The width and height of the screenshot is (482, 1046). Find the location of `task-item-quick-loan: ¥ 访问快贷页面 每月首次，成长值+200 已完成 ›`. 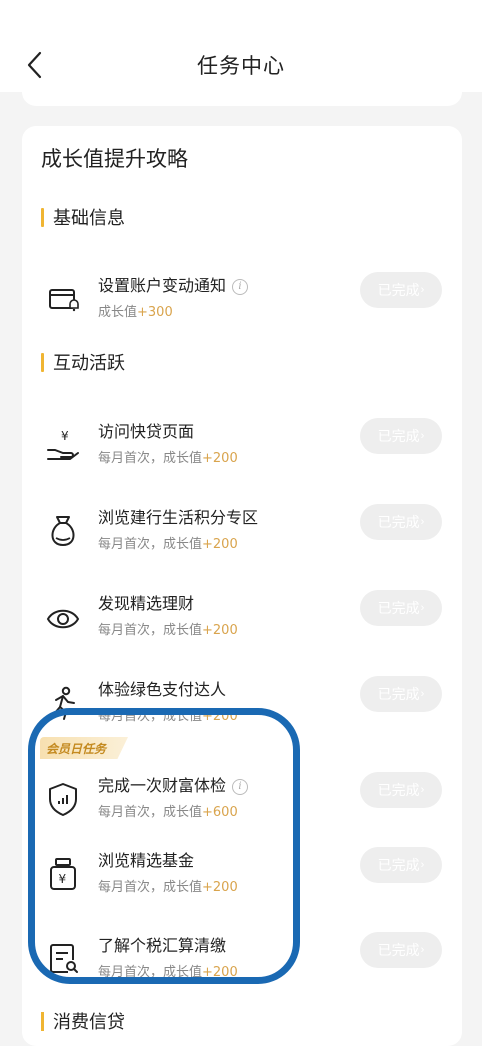

task-item-quick-loan: ¥ 访问快贷页面 每月首次，成长值+200 已完成 › is located at coordinates (245, 444).